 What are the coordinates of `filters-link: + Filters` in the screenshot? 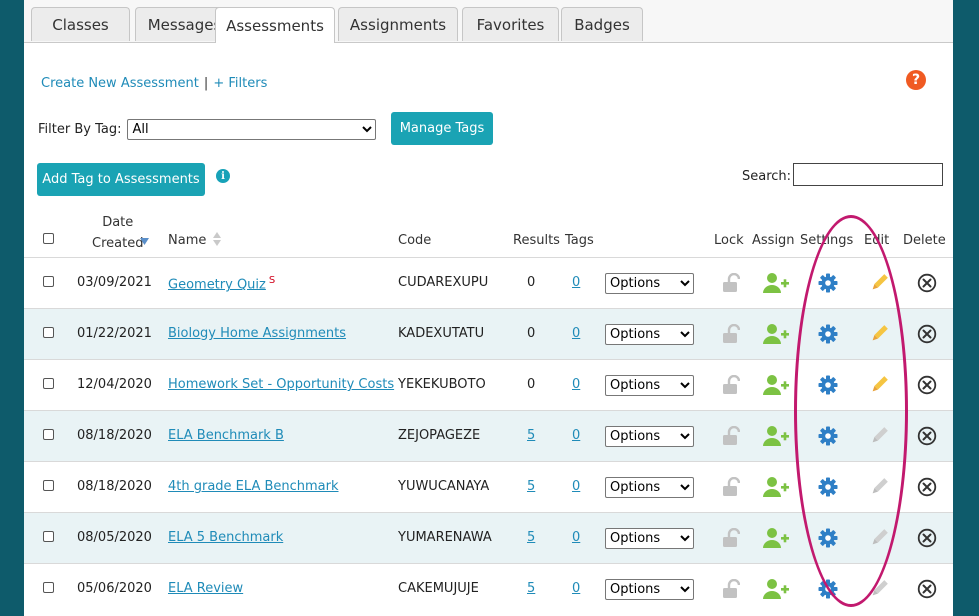 It's located at (240, 83).